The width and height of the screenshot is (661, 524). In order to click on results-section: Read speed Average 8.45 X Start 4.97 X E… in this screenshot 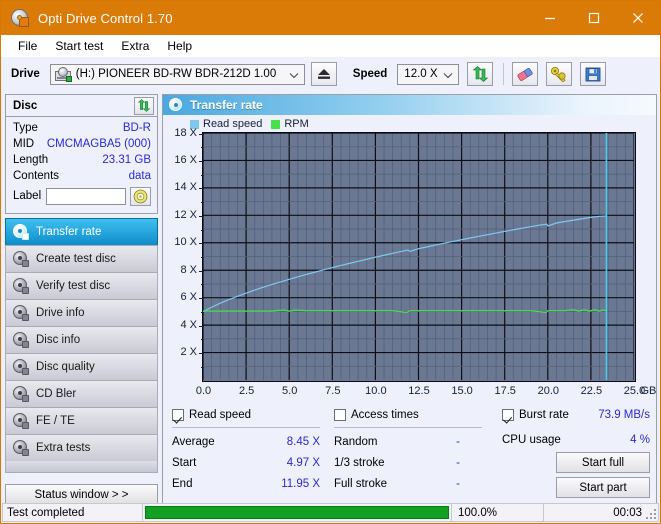, I will do `click(409, 454)`.